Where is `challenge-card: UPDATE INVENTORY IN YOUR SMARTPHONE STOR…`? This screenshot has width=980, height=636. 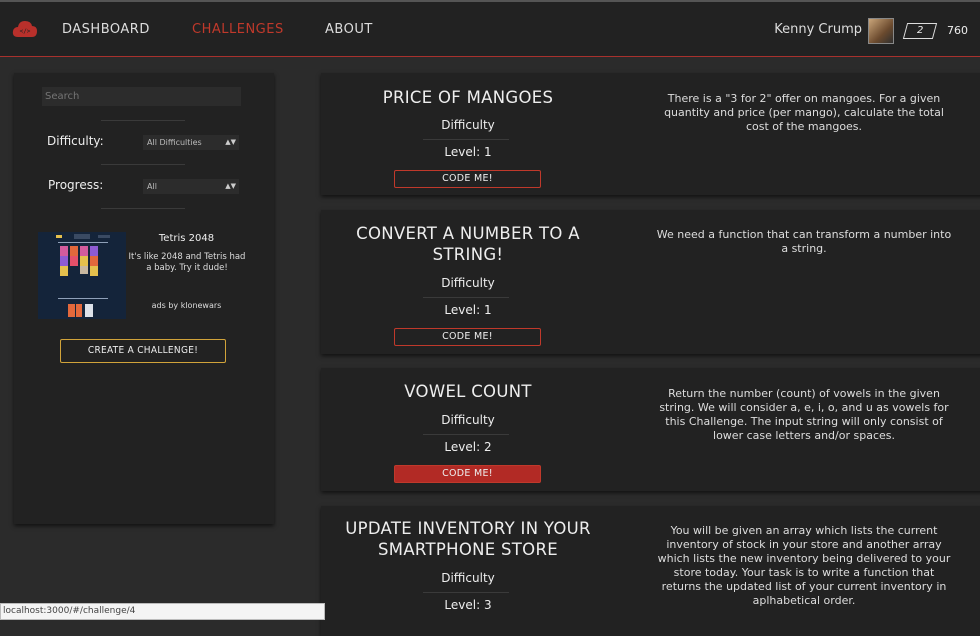 challenge-card: UPDATE INVENTORY IN YOUR SMARTPHONE STOR… is located at coordinates (650, 571).